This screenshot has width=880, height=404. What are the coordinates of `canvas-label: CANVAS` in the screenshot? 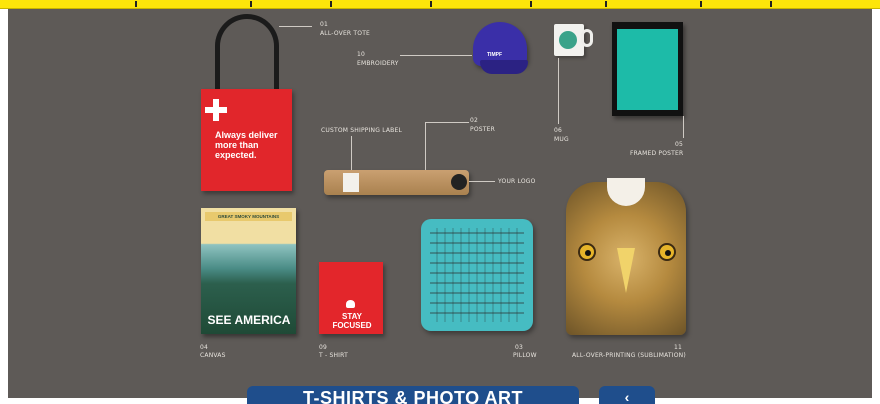 It's located at (213, 355).